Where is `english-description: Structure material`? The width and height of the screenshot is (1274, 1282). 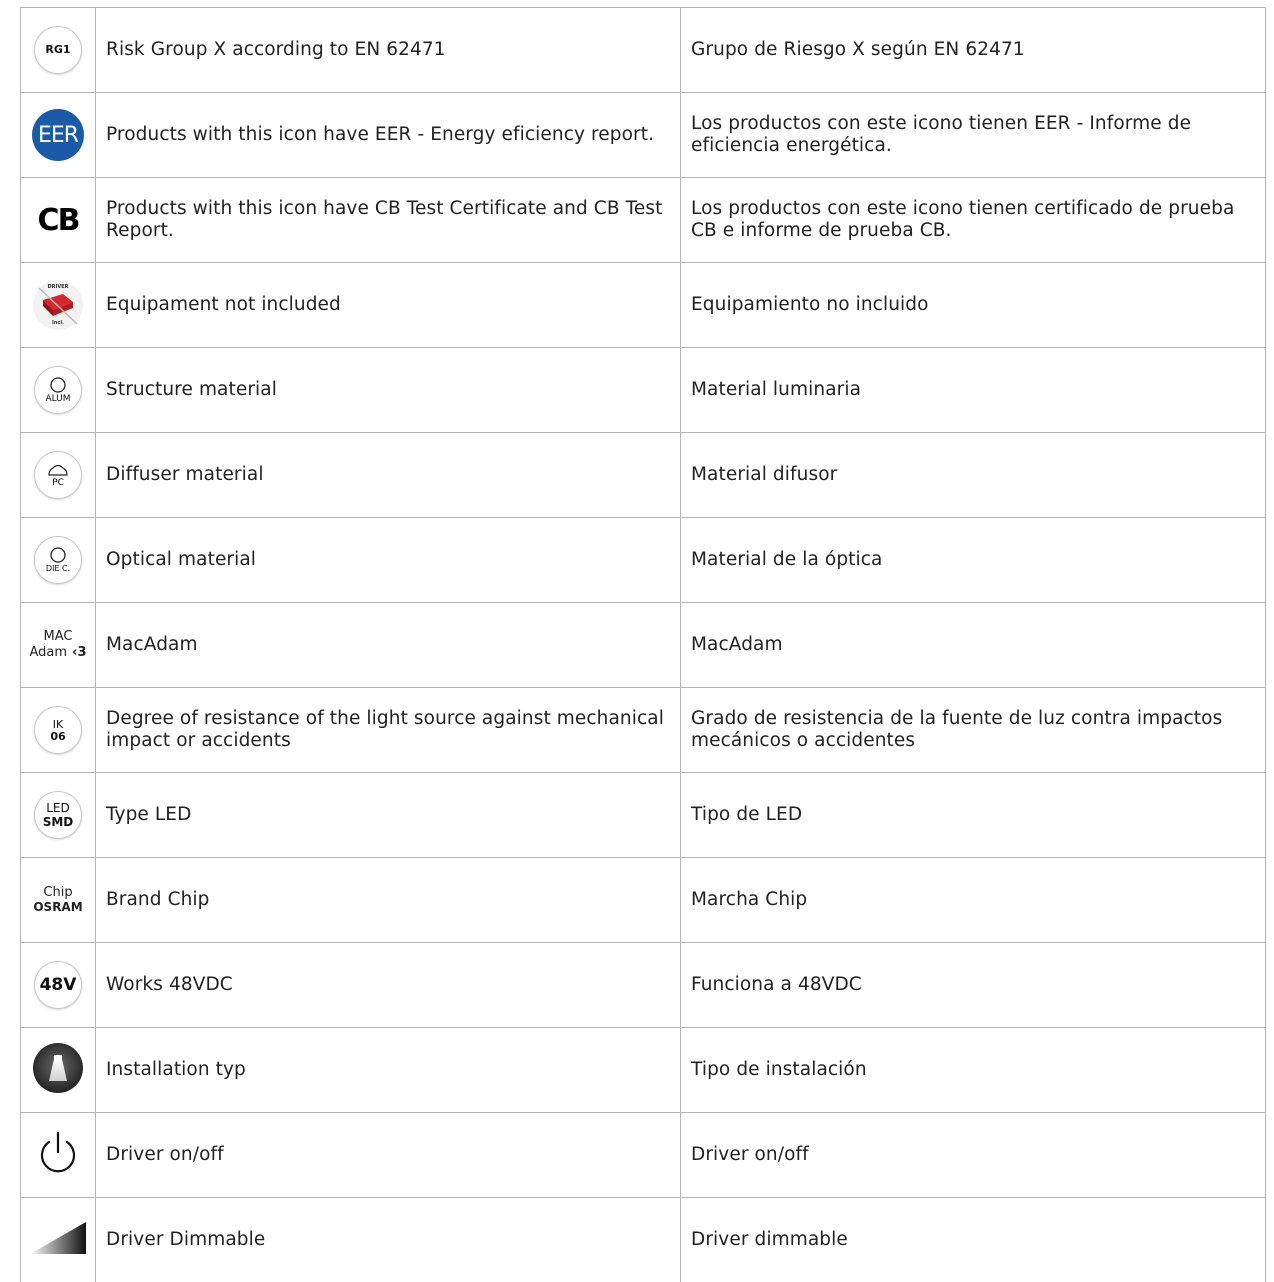
english-description: Structure material is located at coordinates (388, 390).